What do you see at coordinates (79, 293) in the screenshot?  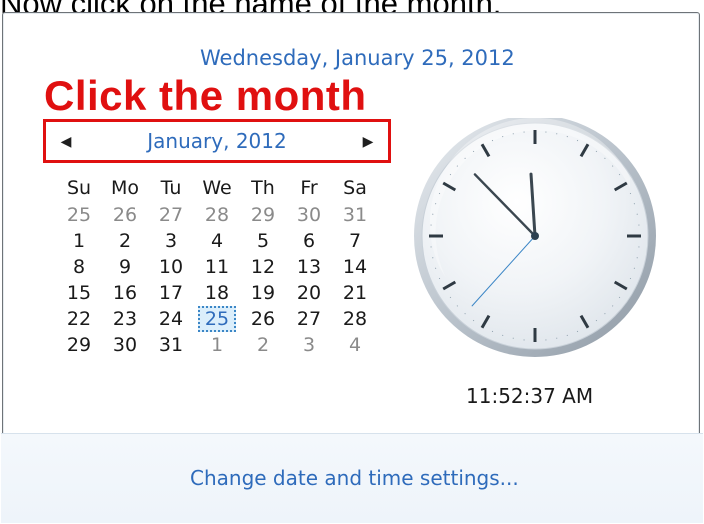 I see `day-cell: 15` at bounding box center [79, 293].